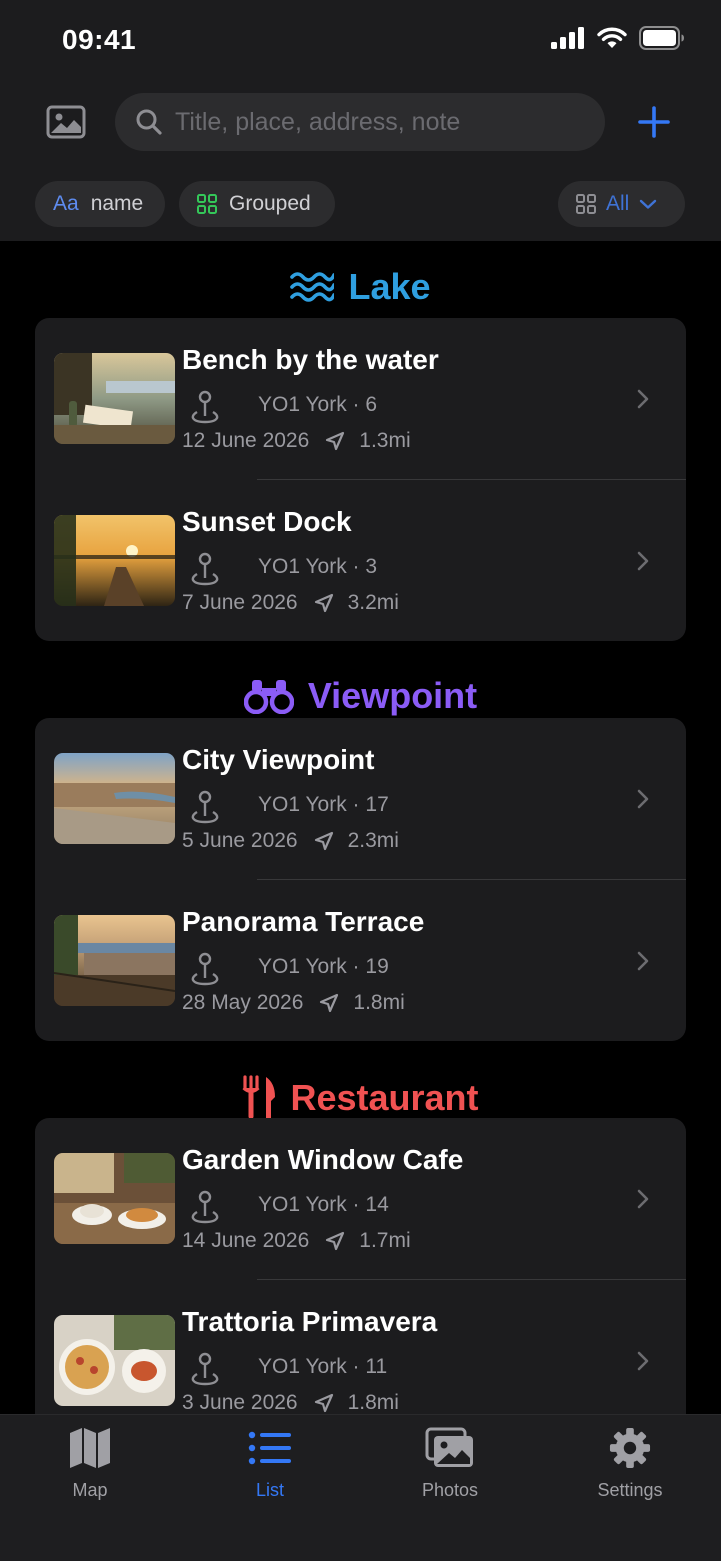 Image resolution: width=721 pixels, height=1561 pixels. What do you see at coordinates (323, 804) in the screenshot?
I see `place-address: YO1 York · 17` at bounding box center [323, 804].